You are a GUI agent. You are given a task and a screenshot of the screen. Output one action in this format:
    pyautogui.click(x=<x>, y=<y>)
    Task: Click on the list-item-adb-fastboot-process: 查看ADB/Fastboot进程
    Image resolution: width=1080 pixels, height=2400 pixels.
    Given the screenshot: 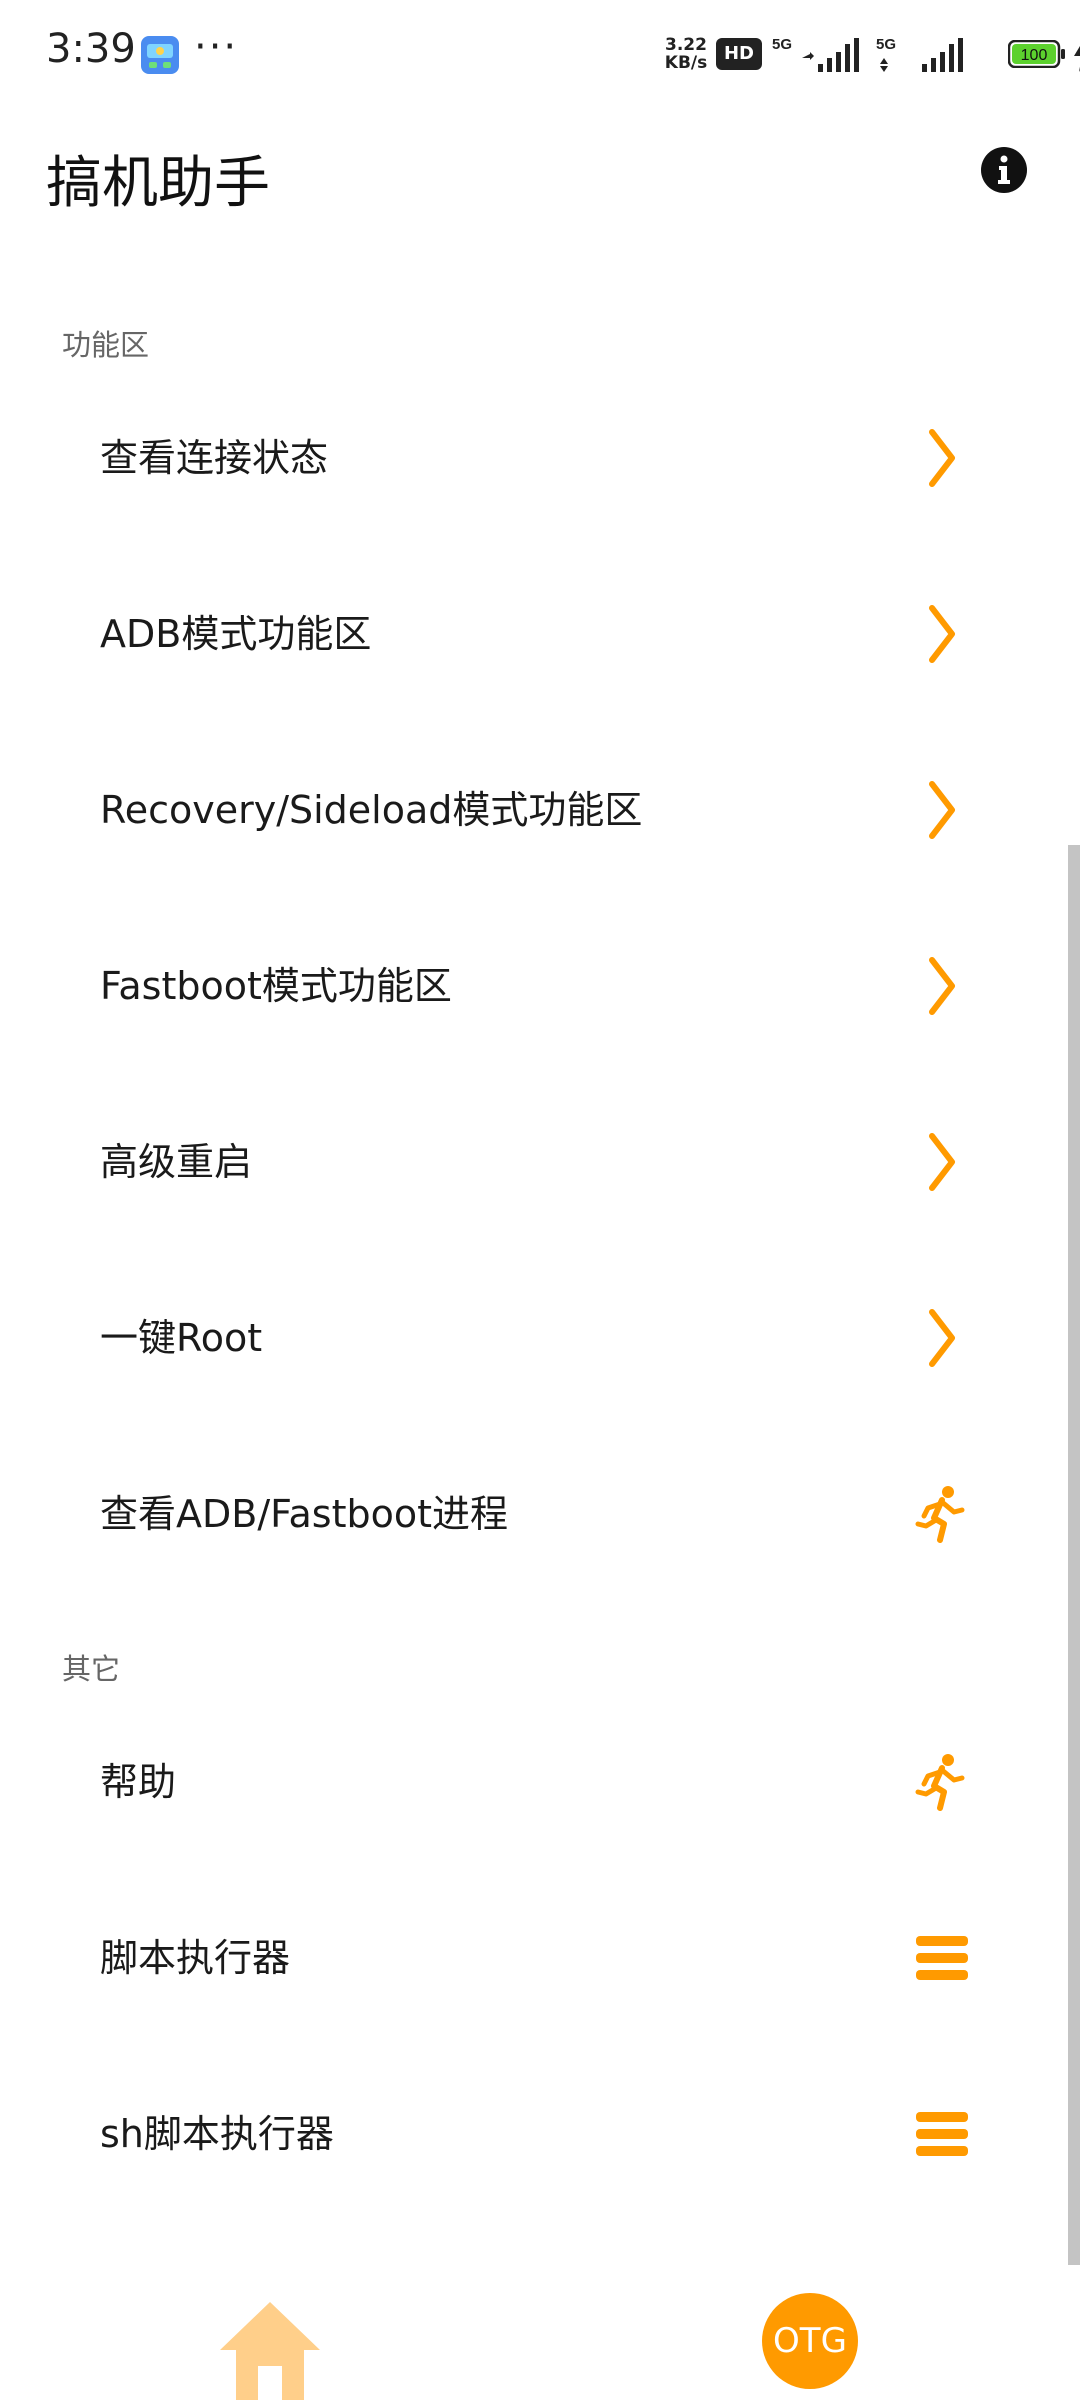 What is the action you would take?
    pyautogui.click(x=530, y=1514)
    